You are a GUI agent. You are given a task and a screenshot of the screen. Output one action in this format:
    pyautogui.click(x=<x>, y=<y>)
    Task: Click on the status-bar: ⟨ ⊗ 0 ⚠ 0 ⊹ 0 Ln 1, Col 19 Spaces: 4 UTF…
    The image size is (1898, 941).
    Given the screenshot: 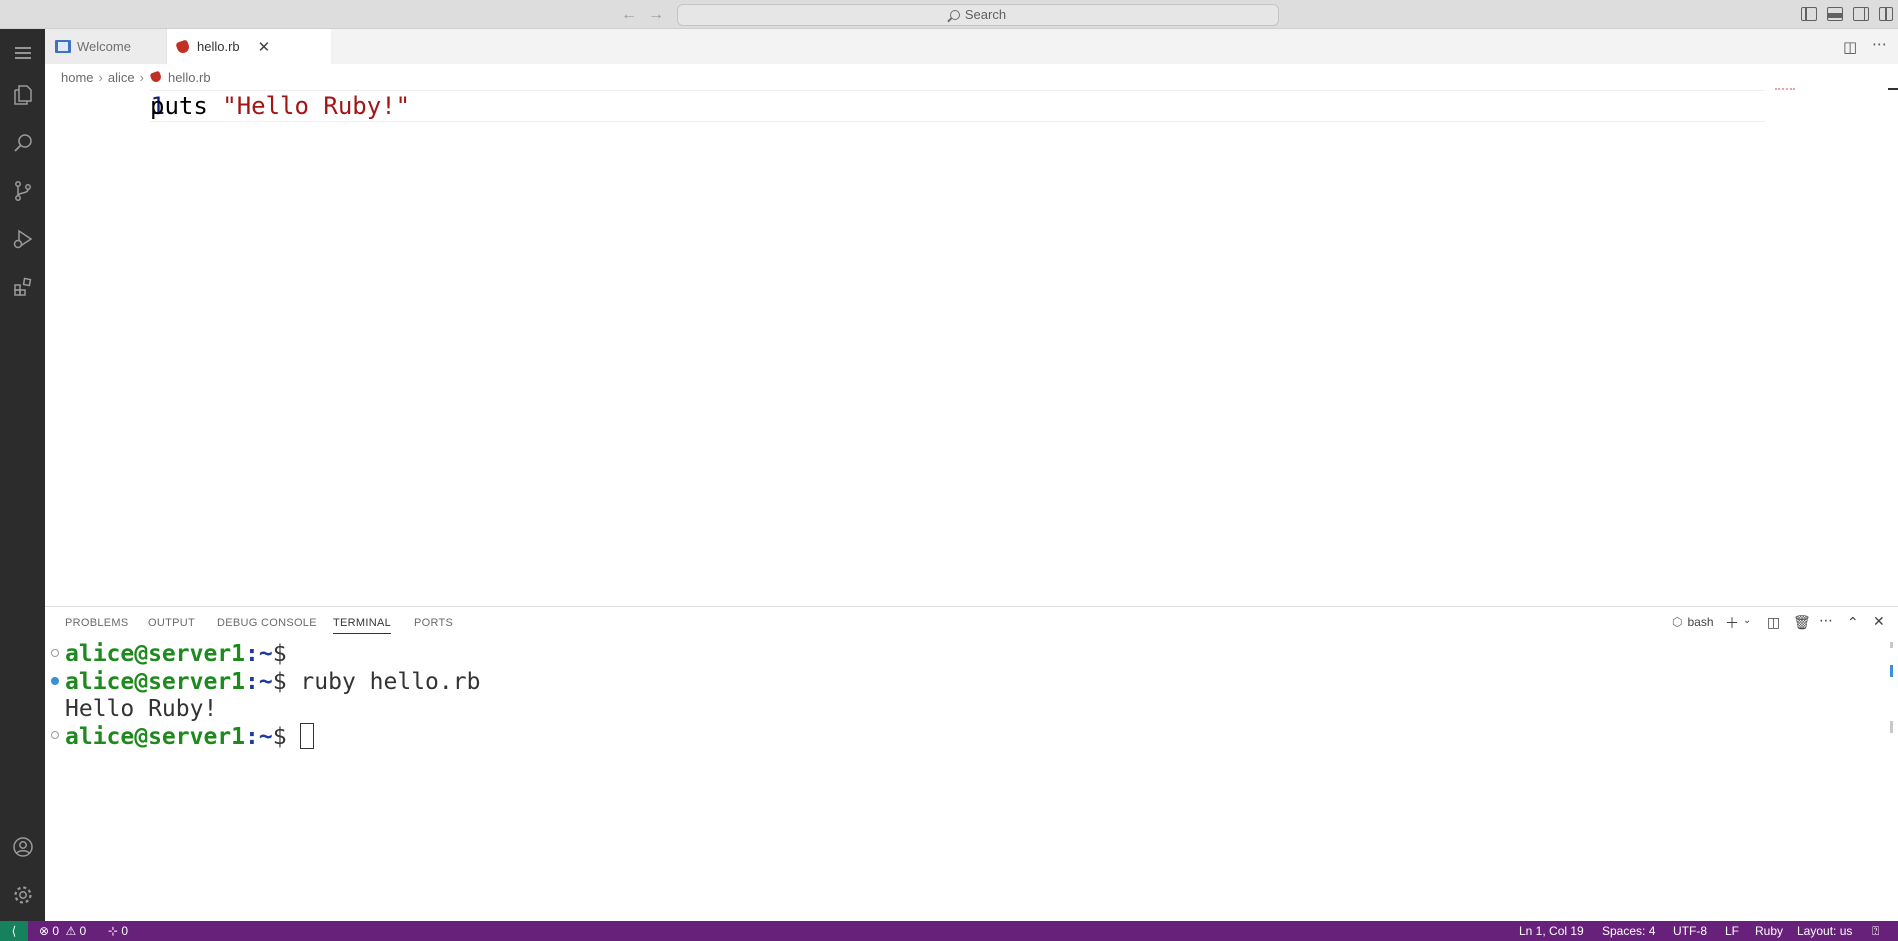 What is the action you would take?
    pyautogui.click(x=949, y=931)
    